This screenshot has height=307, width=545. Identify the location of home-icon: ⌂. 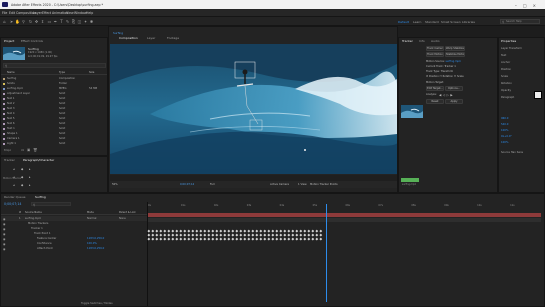
(4, 21).